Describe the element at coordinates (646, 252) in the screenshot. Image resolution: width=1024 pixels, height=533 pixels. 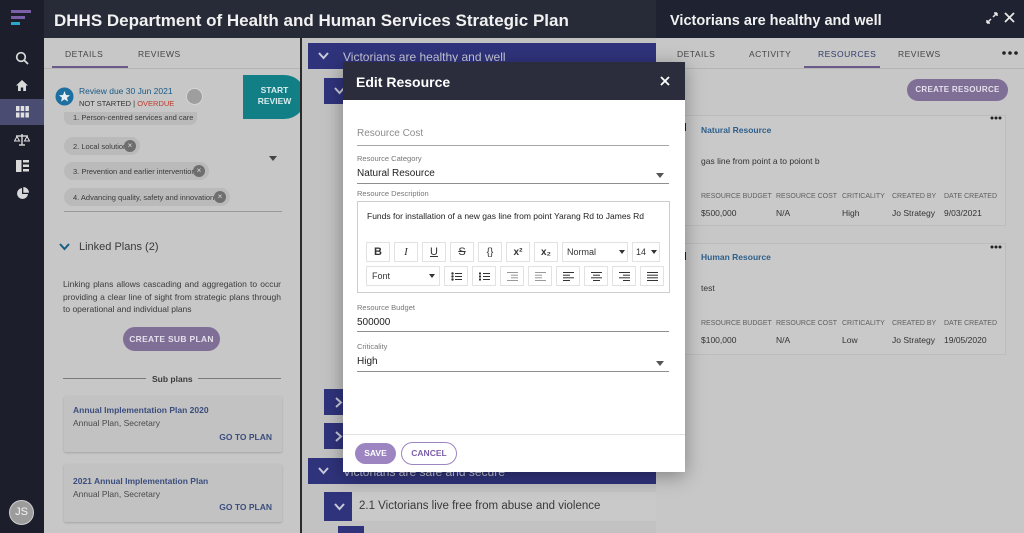
I see `font-size-select: 14` at that location.